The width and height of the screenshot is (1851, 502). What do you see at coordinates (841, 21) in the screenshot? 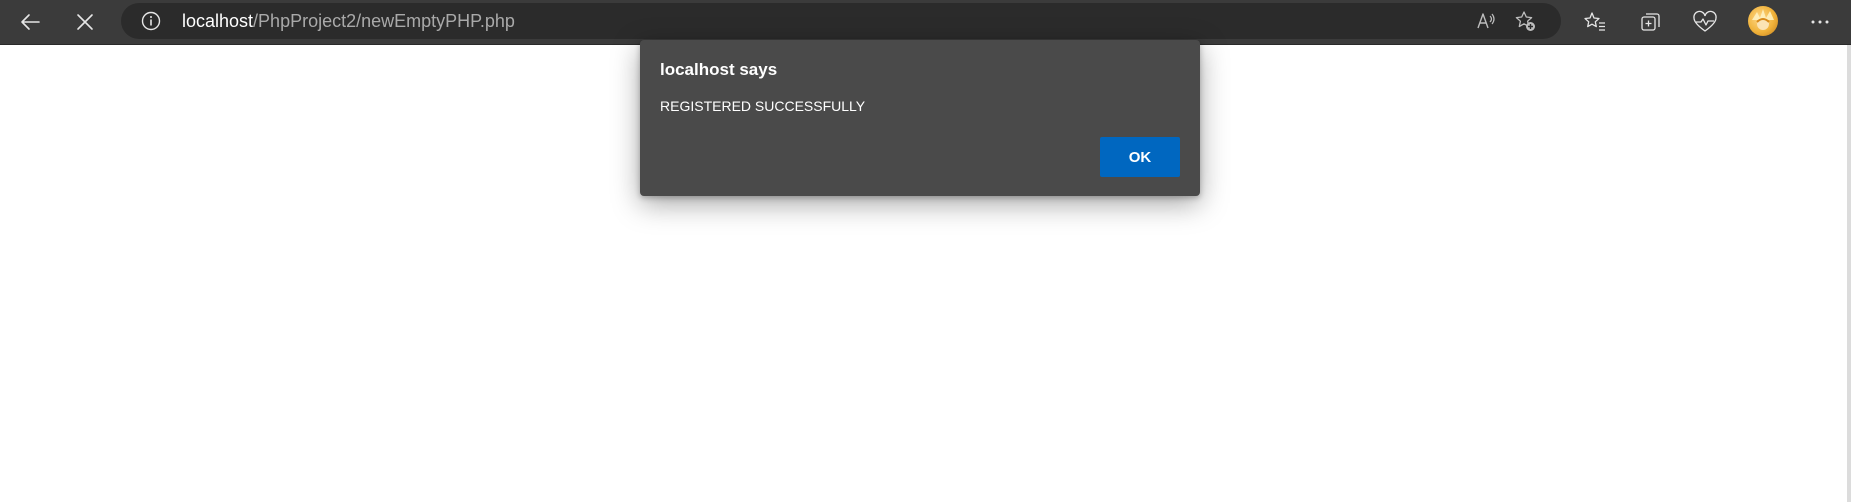
I see `address-bar: localhost/PhpProject2/newEmptyPHP.php` at bounding box center [841, 21].